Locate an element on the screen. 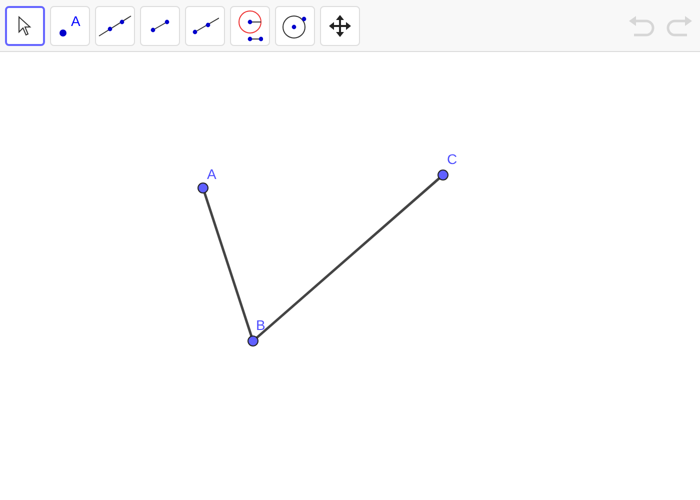  point-label: C is located at coordinates (452, 159).